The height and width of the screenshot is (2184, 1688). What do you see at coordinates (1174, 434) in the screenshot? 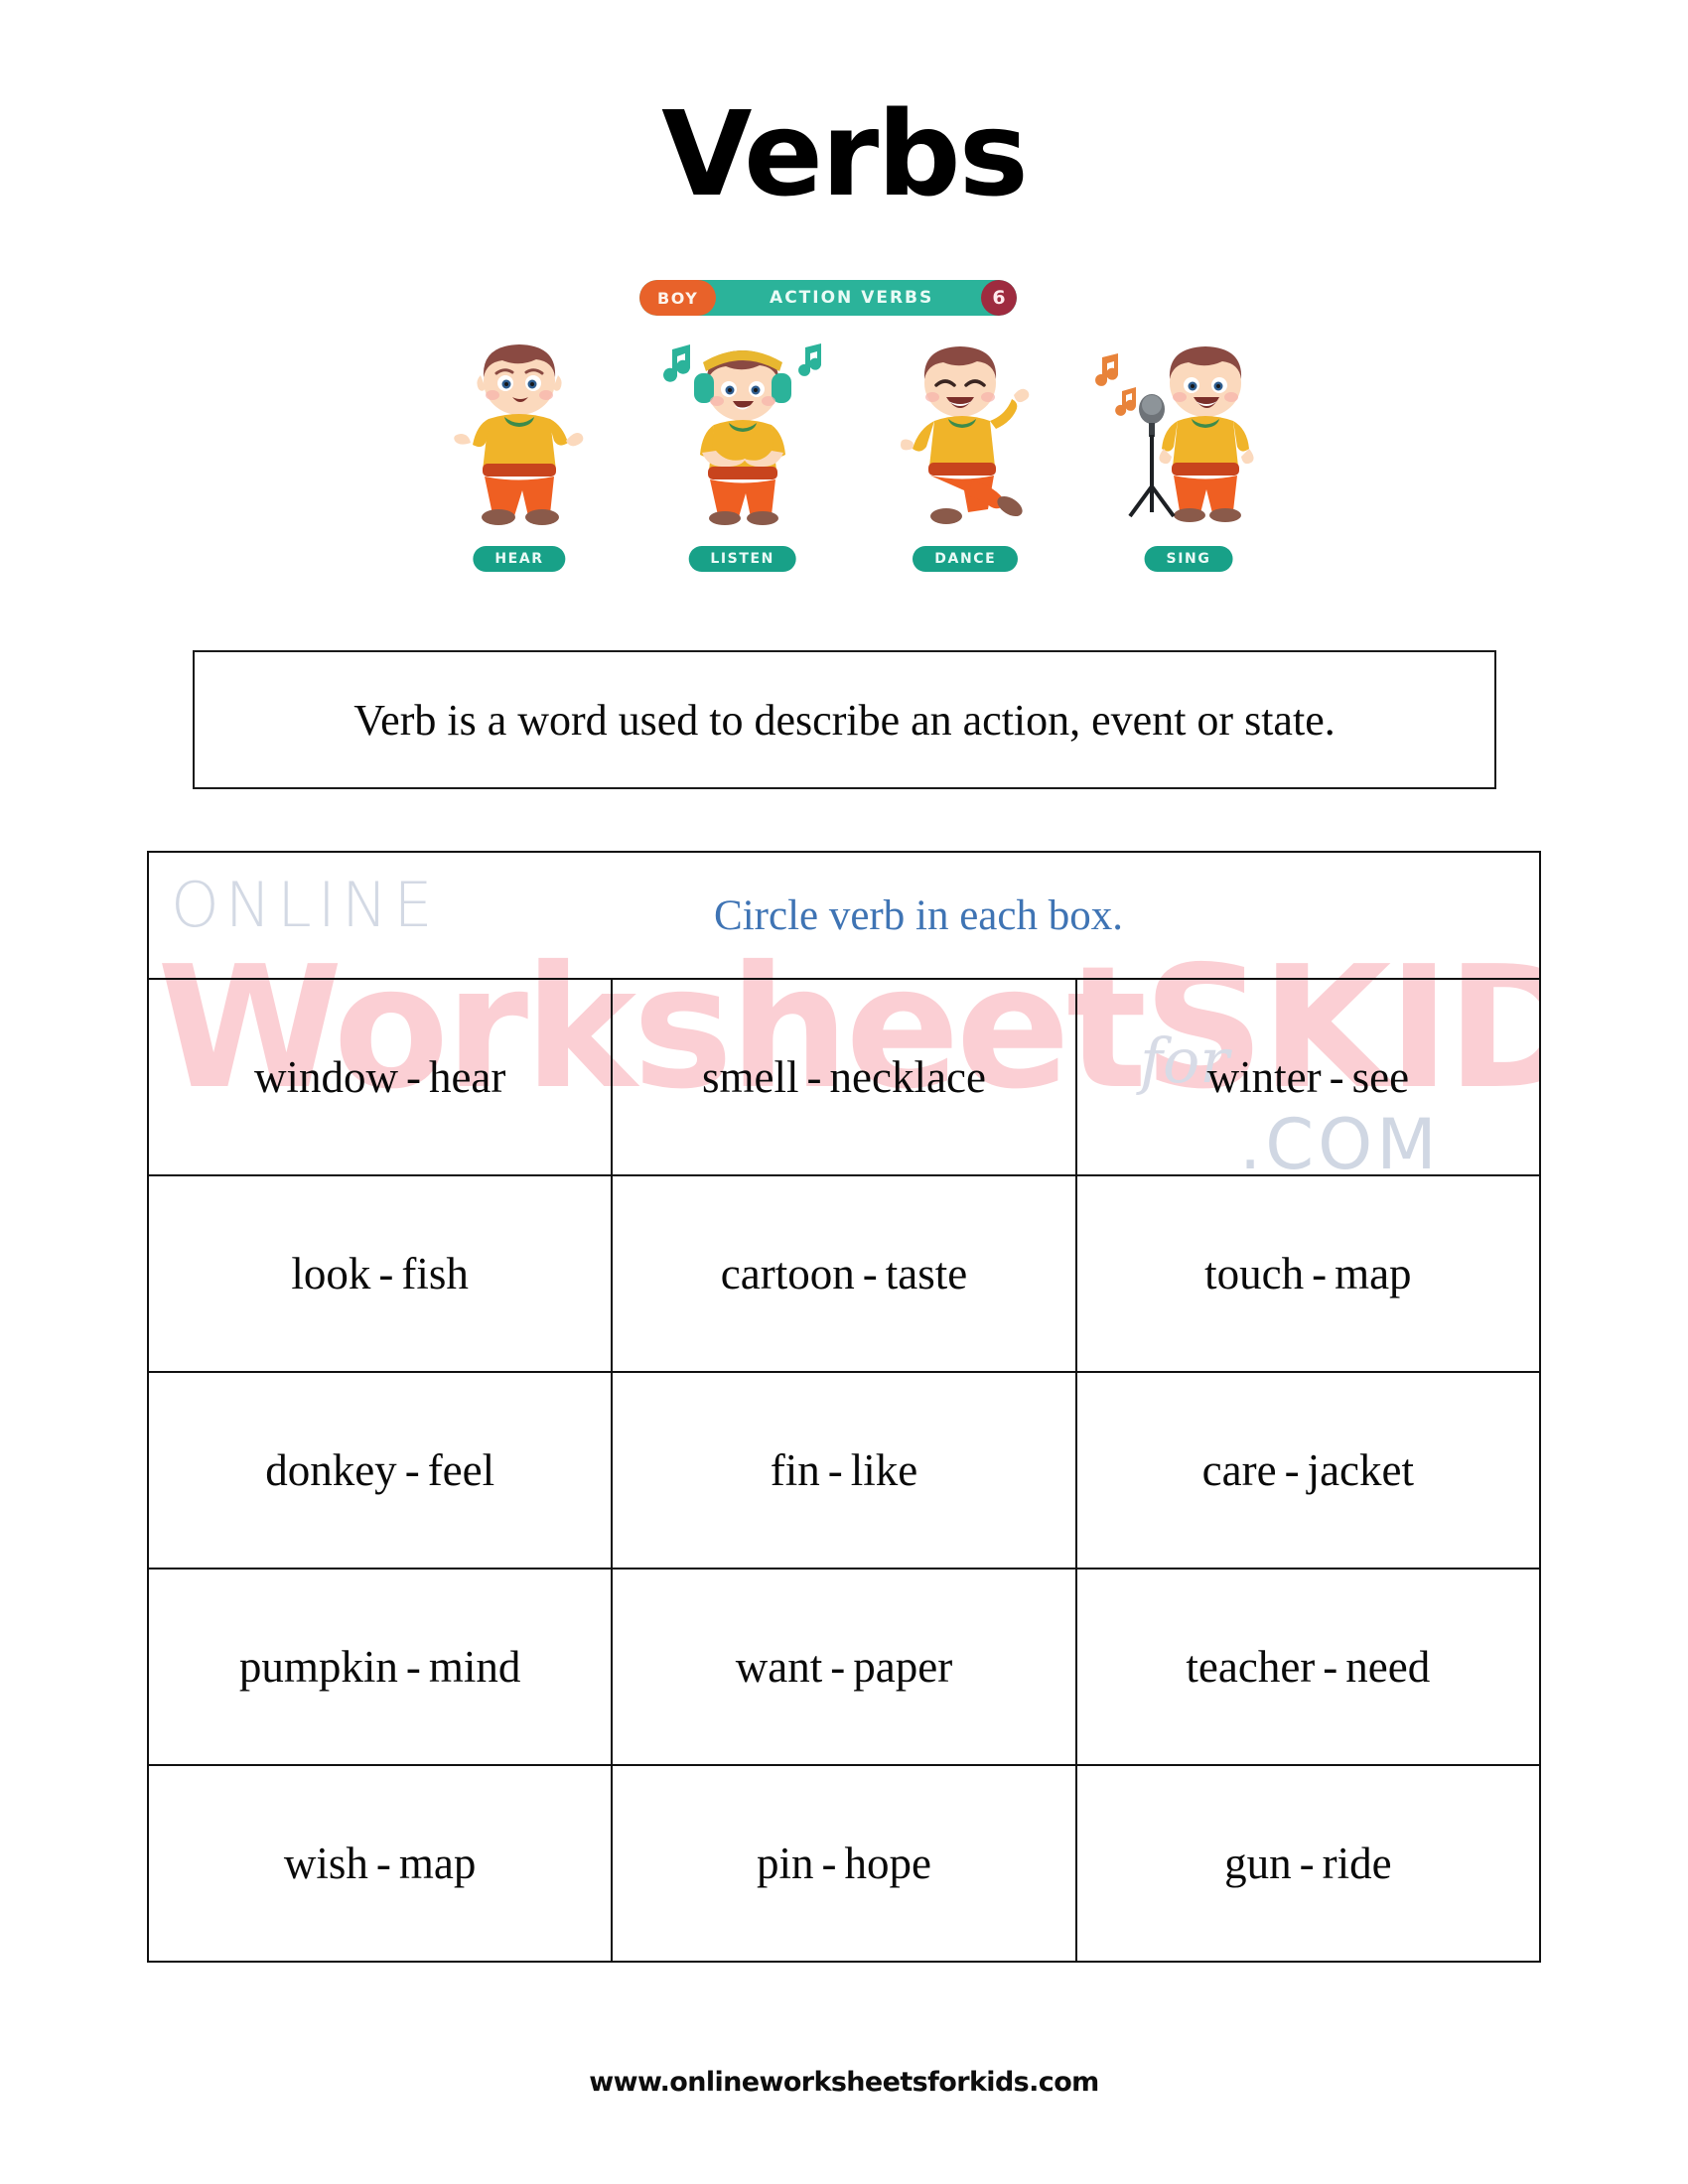
I see `boy-with-microphone-icon` at bounding box center [1174, 434].